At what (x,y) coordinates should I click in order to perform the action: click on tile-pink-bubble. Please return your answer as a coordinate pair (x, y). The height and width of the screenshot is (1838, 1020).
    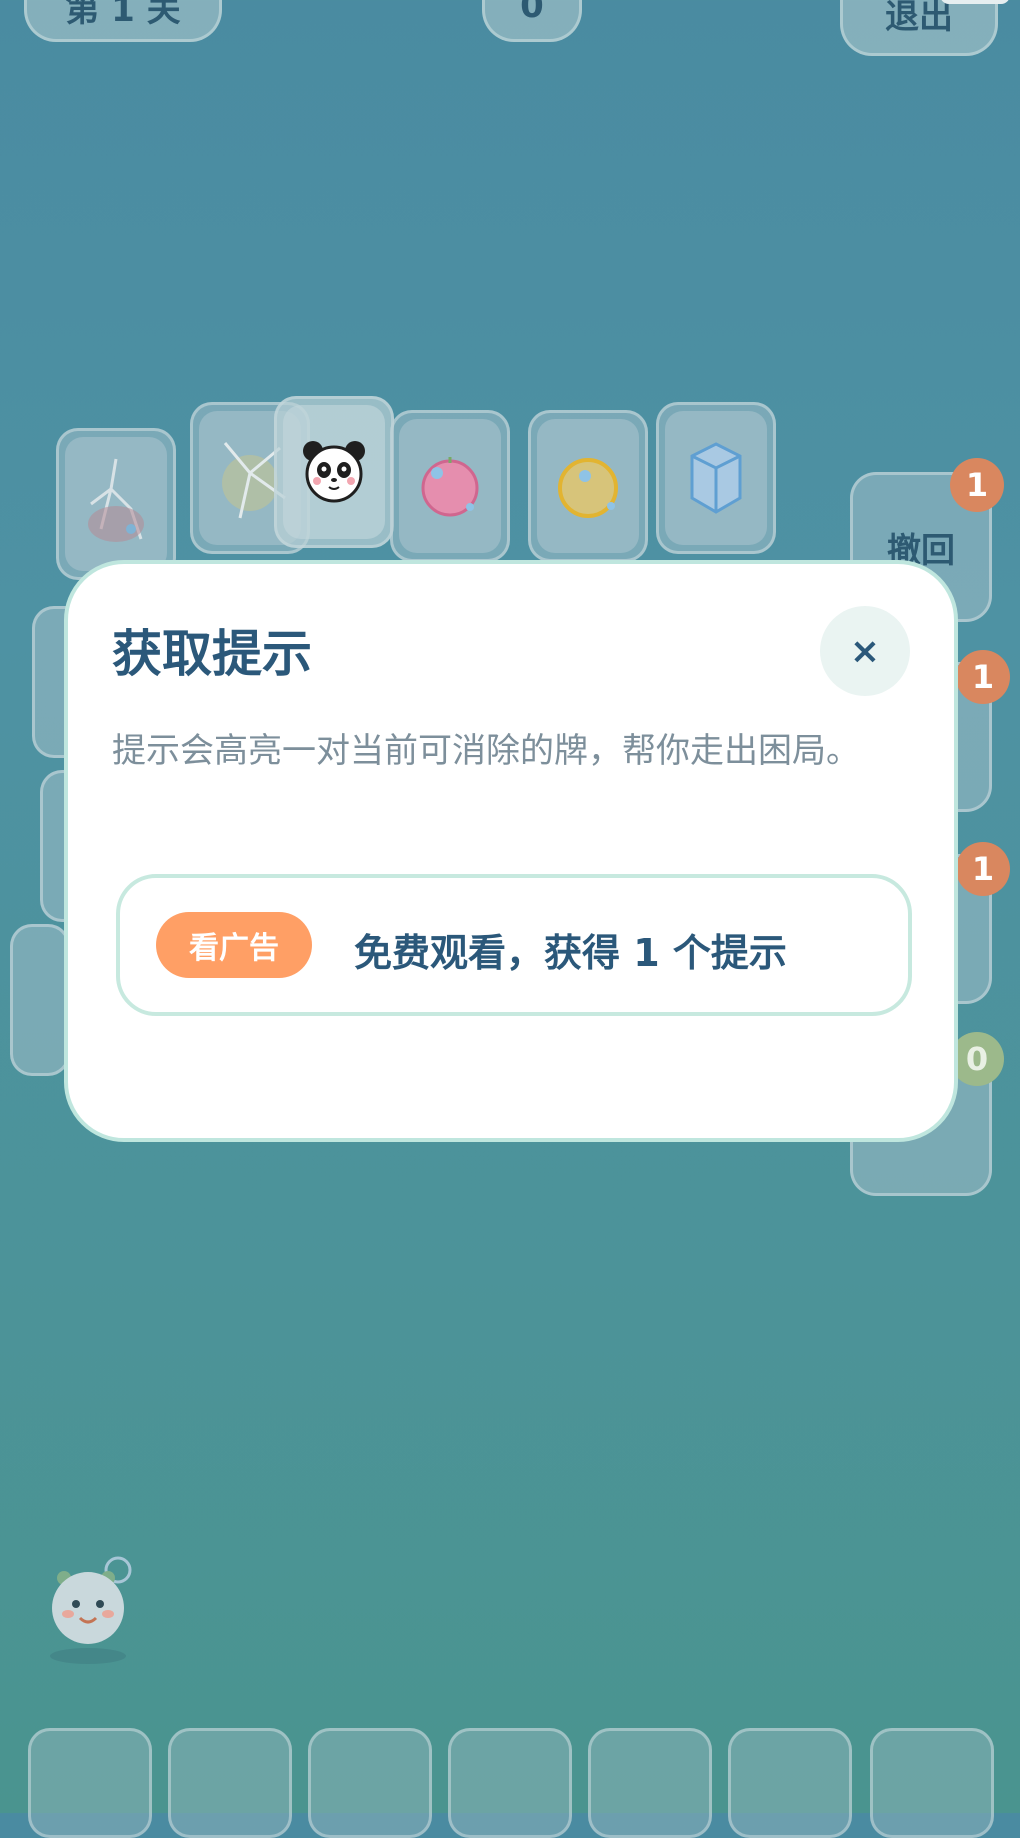
    Looking at the image, I should click on (450, 486).